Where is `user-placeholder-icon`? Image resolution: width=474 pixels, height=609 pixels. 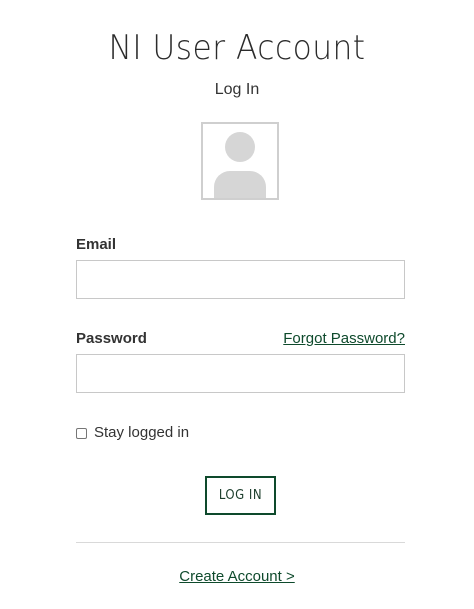 user-placeholder-icon is located at coordinates (240, 147).